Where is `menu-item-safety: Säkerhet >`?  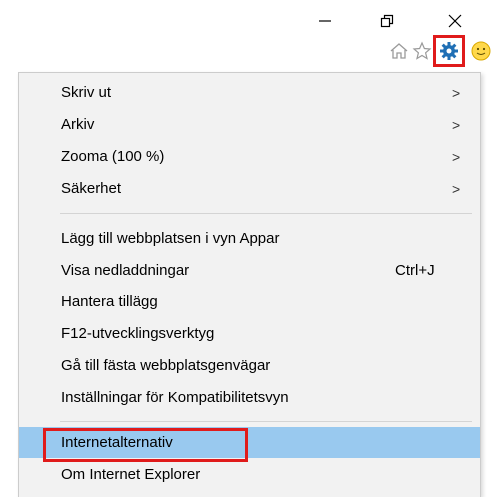
menu-item-safety: Säkerhet > is located at coordinates (249, 188).